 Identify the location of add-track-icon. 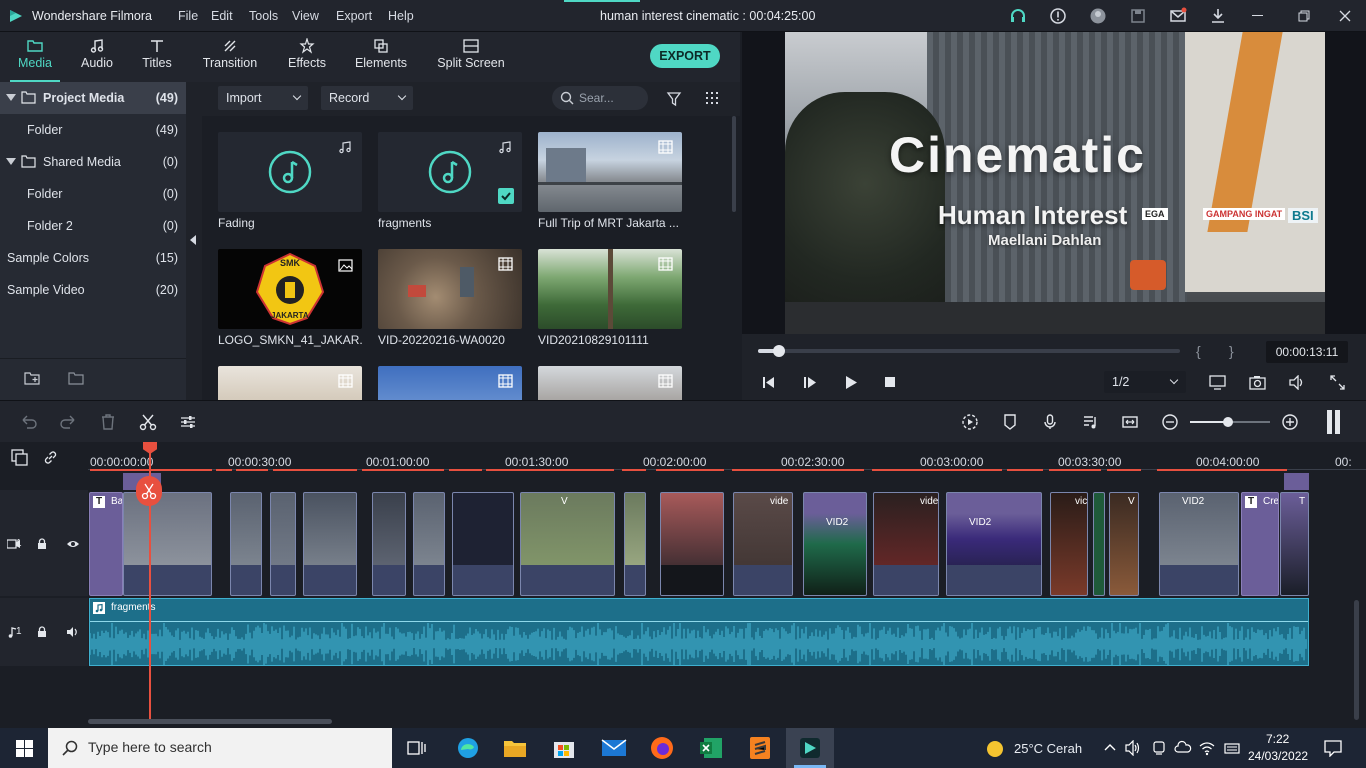
(19, 457).